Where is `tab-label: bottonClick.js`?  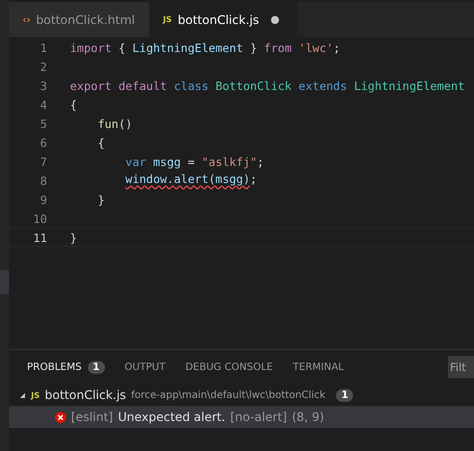
tab-label: bottonClick.js is located at coordinates (219, 19).